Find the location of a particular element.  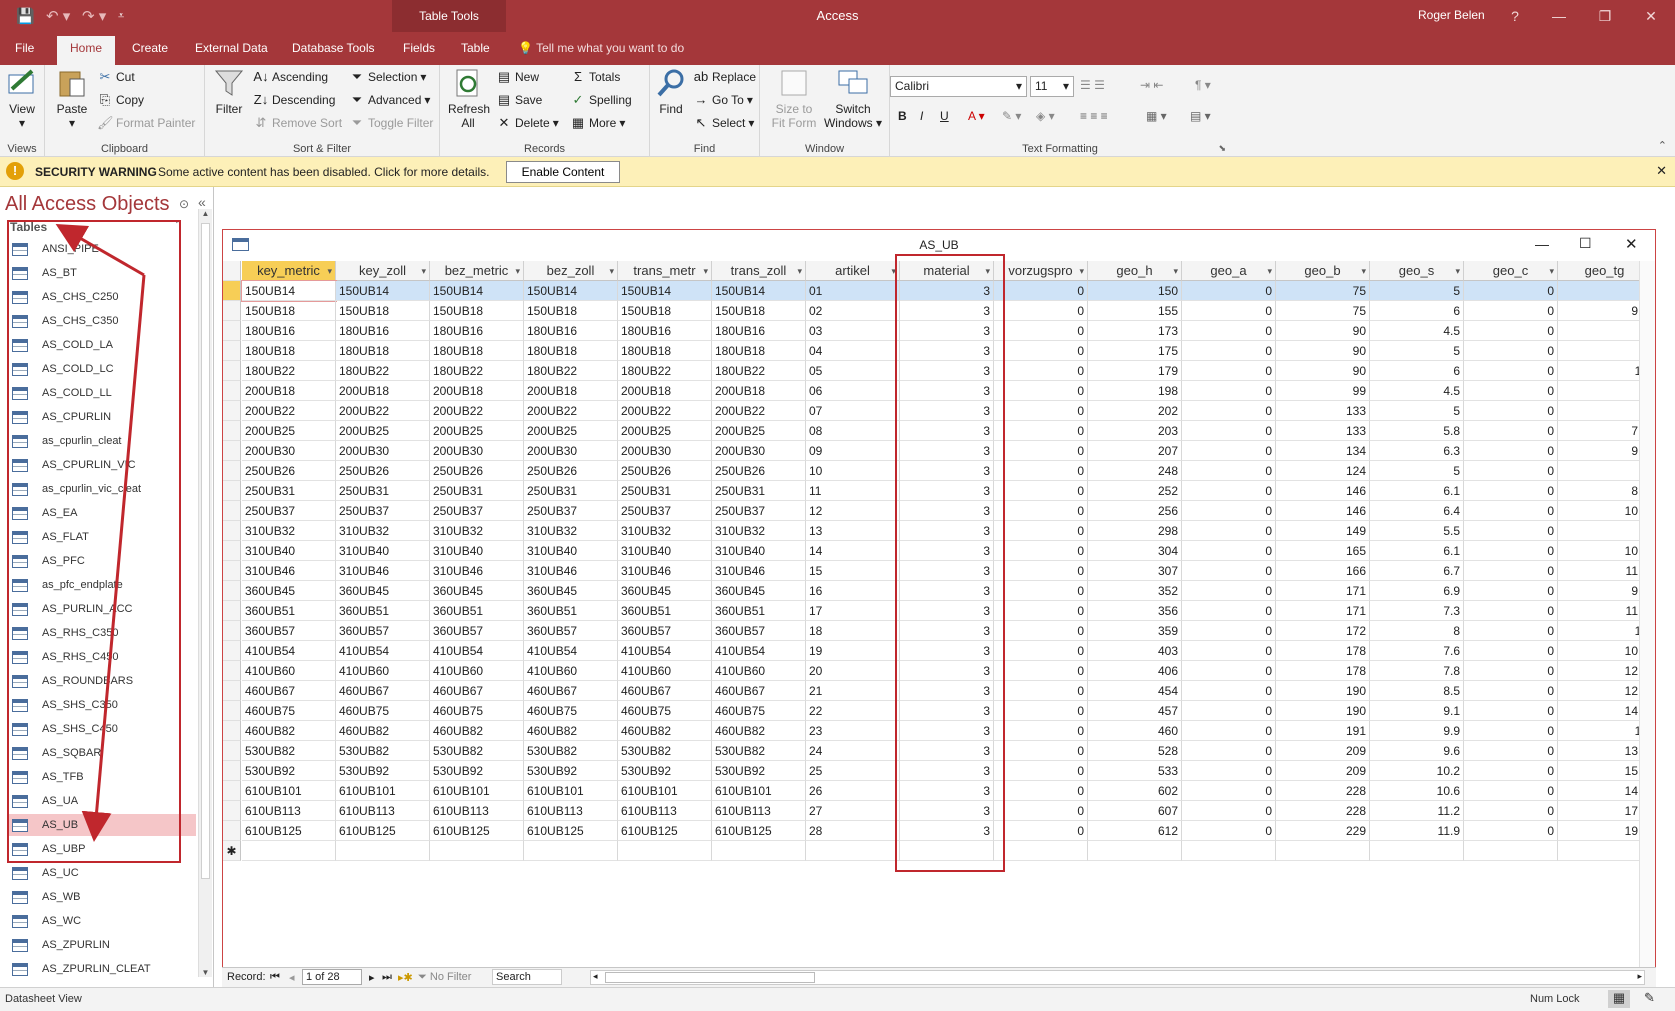

table-cell: 454 is located at coordinates (1135, 691).